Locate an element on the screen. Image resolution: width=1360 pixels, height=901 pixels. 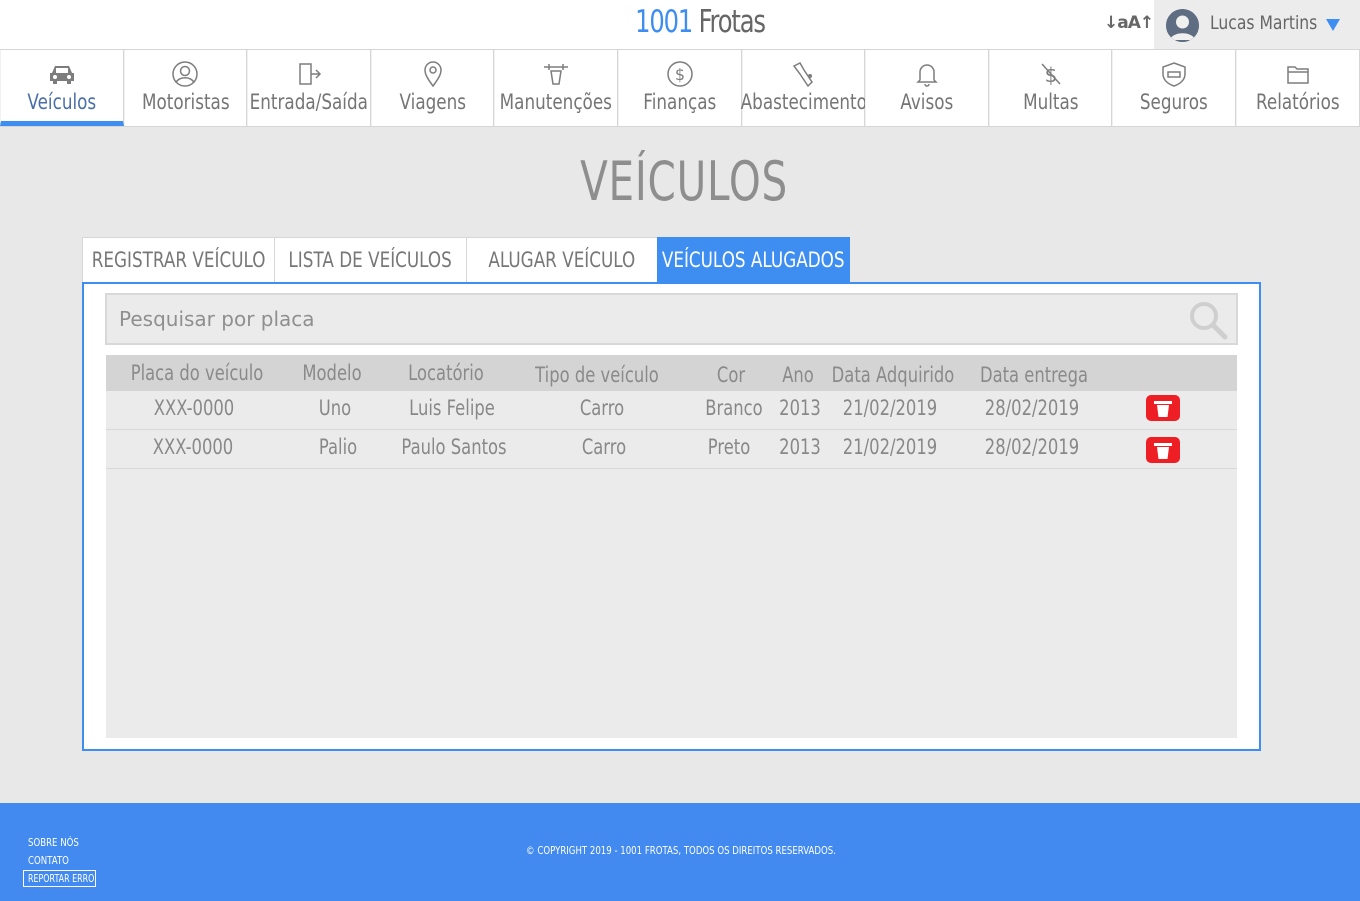
tab-veiculos-alugados: VEÍCULOS ALUGADOS is located at coordinates (753, 260).